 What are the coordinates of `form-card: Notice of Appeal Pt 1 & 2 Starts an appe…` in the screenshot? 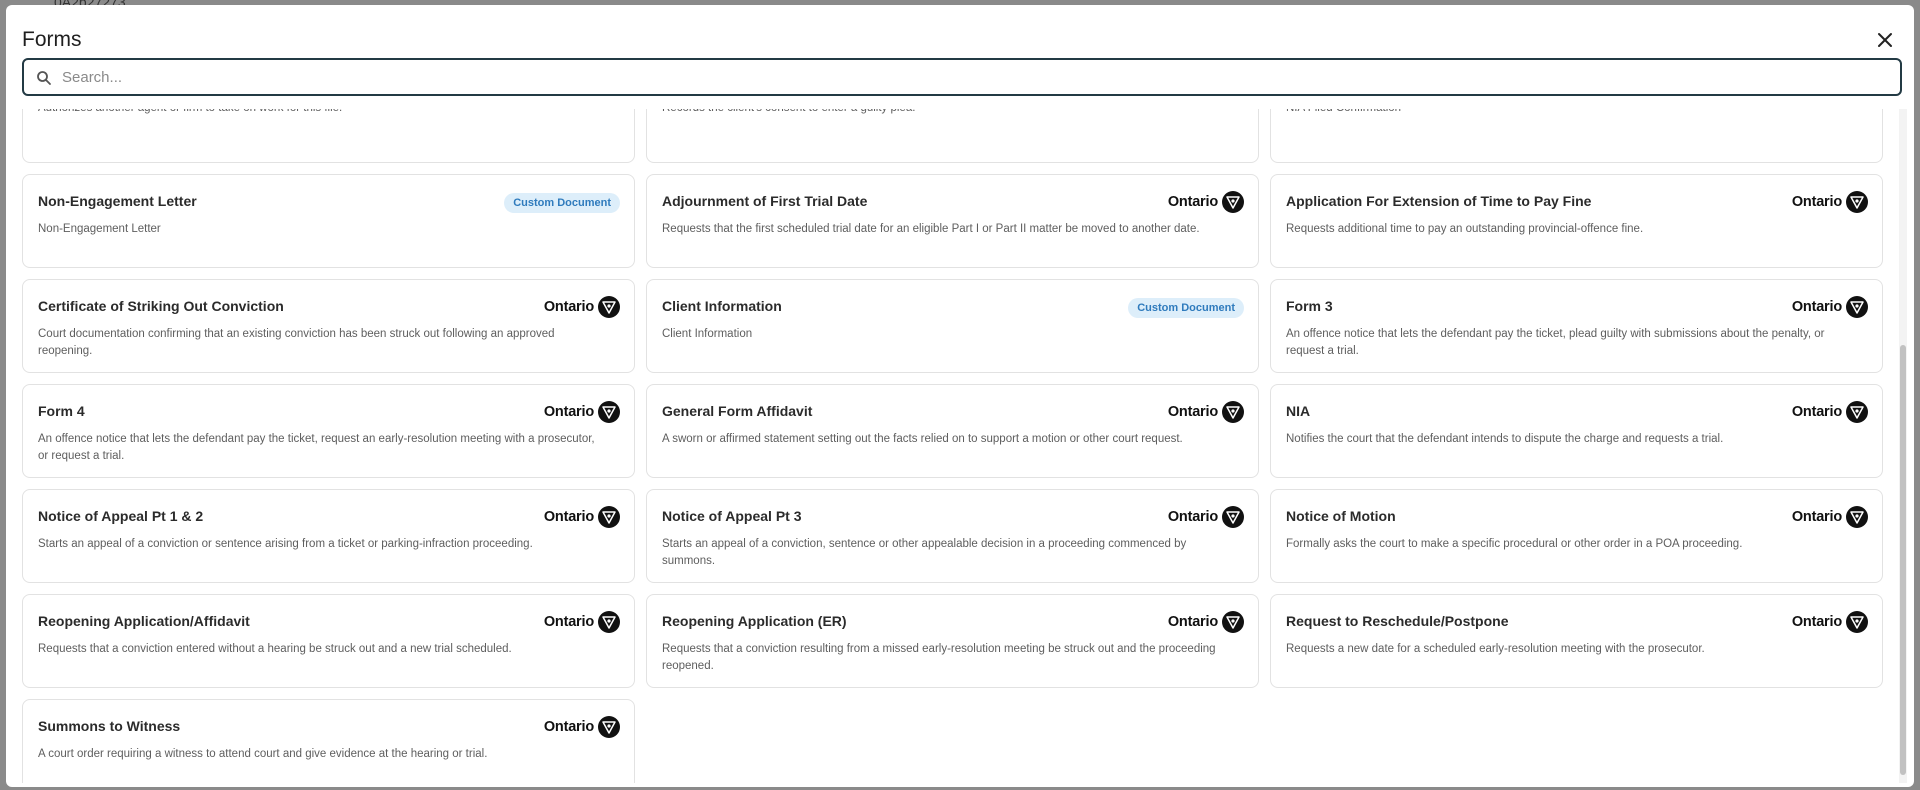 It's located at (328, 536).